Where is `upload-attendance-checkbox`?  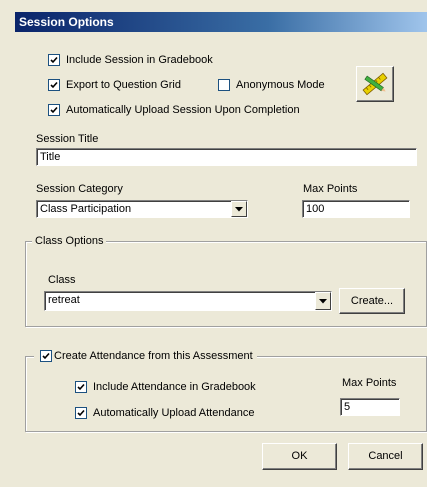 upload-attendance-checkbox is located at coordinates (81, 413).